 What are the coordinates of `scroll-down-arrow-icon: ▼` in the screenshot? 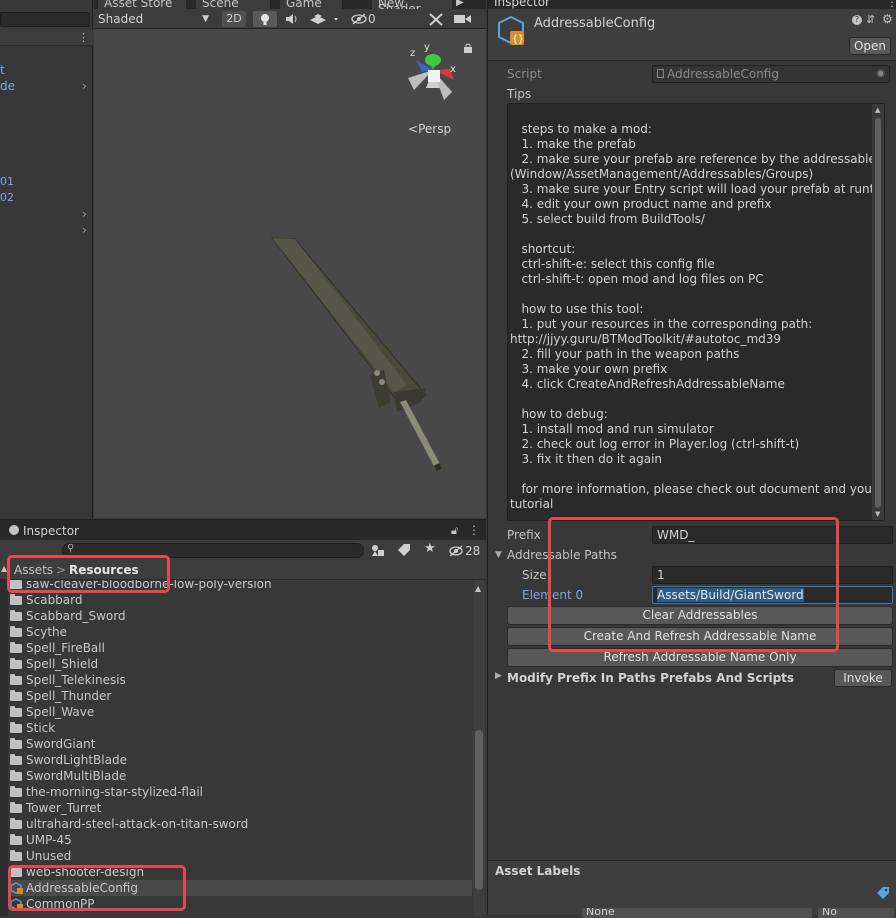 It's located at (877, 514).